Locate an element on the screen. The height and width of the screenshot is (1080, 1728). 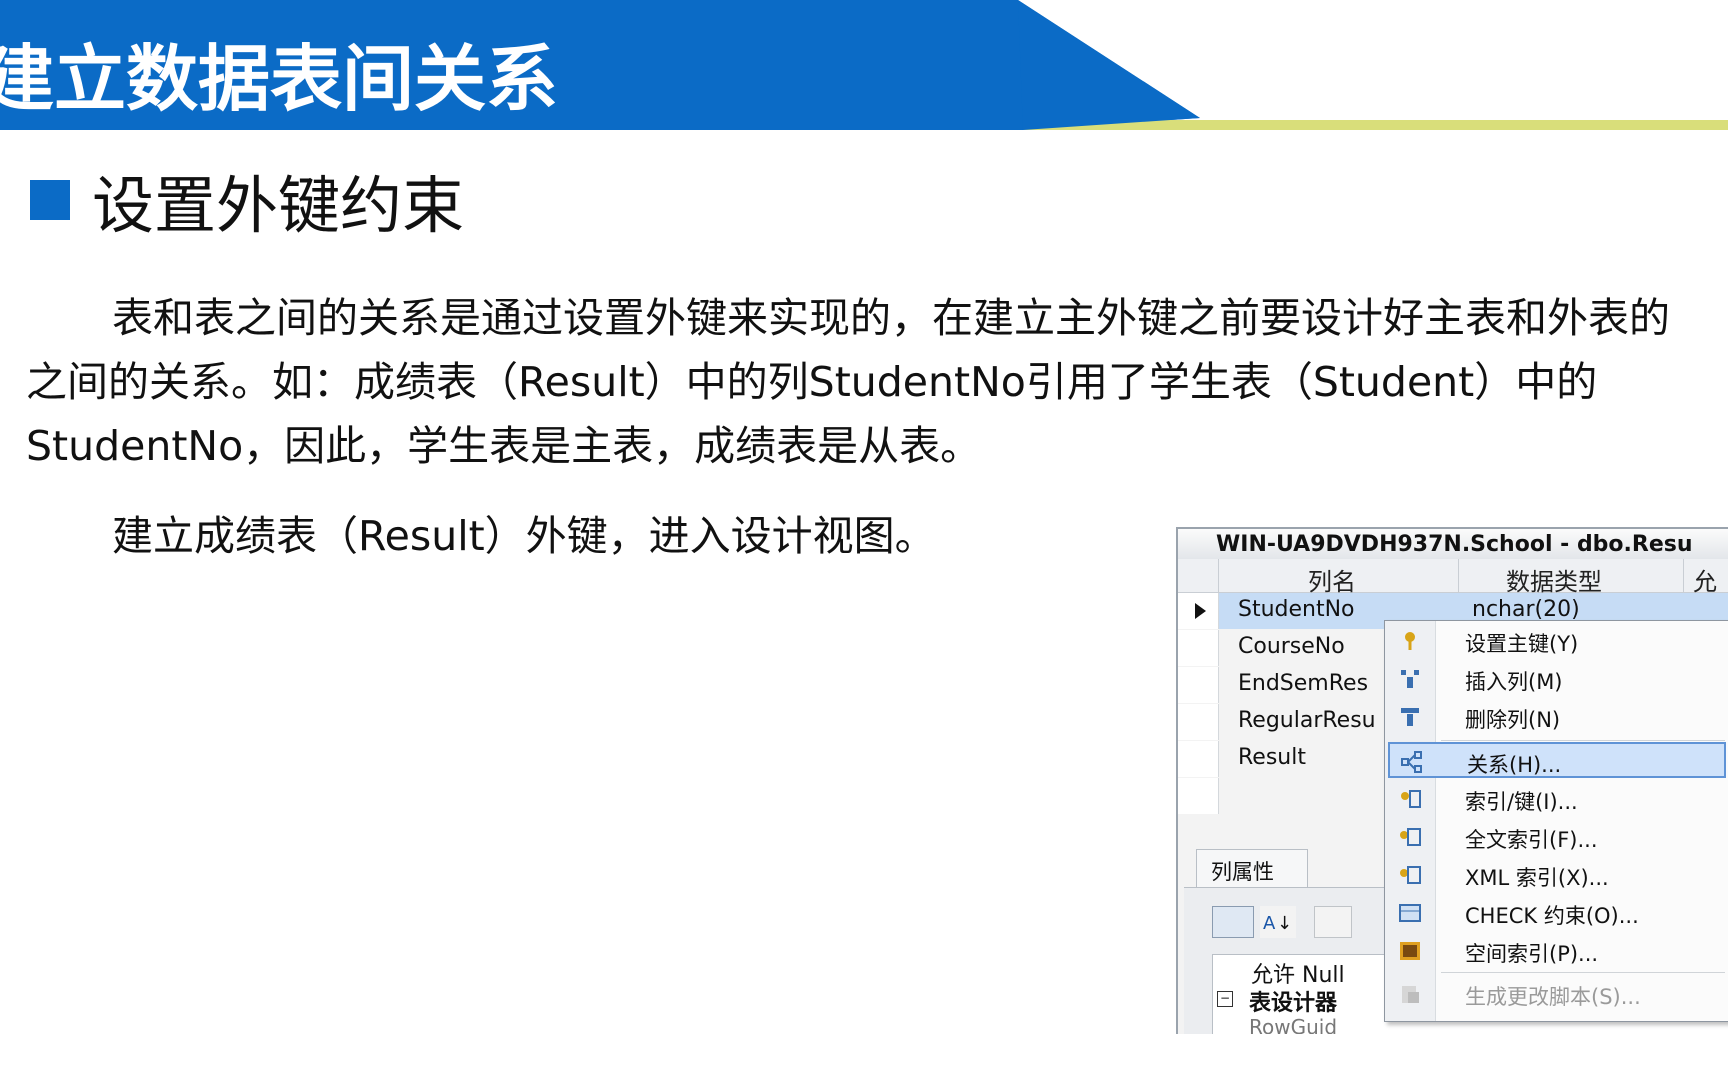
menu-item-delete-column: 删除列(N) is located at coordinates (1556, 717).